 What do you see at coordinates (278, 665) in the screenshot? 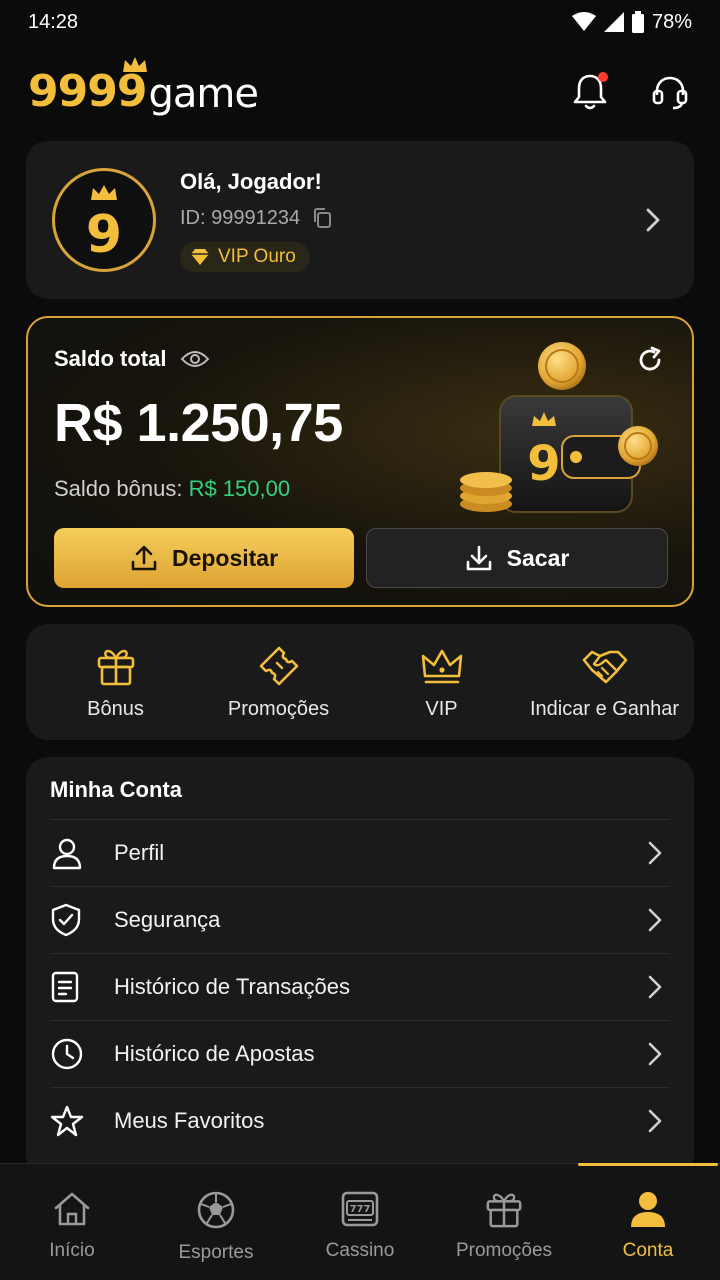
I see `ticket-icon` at bounding box center [278, 665].